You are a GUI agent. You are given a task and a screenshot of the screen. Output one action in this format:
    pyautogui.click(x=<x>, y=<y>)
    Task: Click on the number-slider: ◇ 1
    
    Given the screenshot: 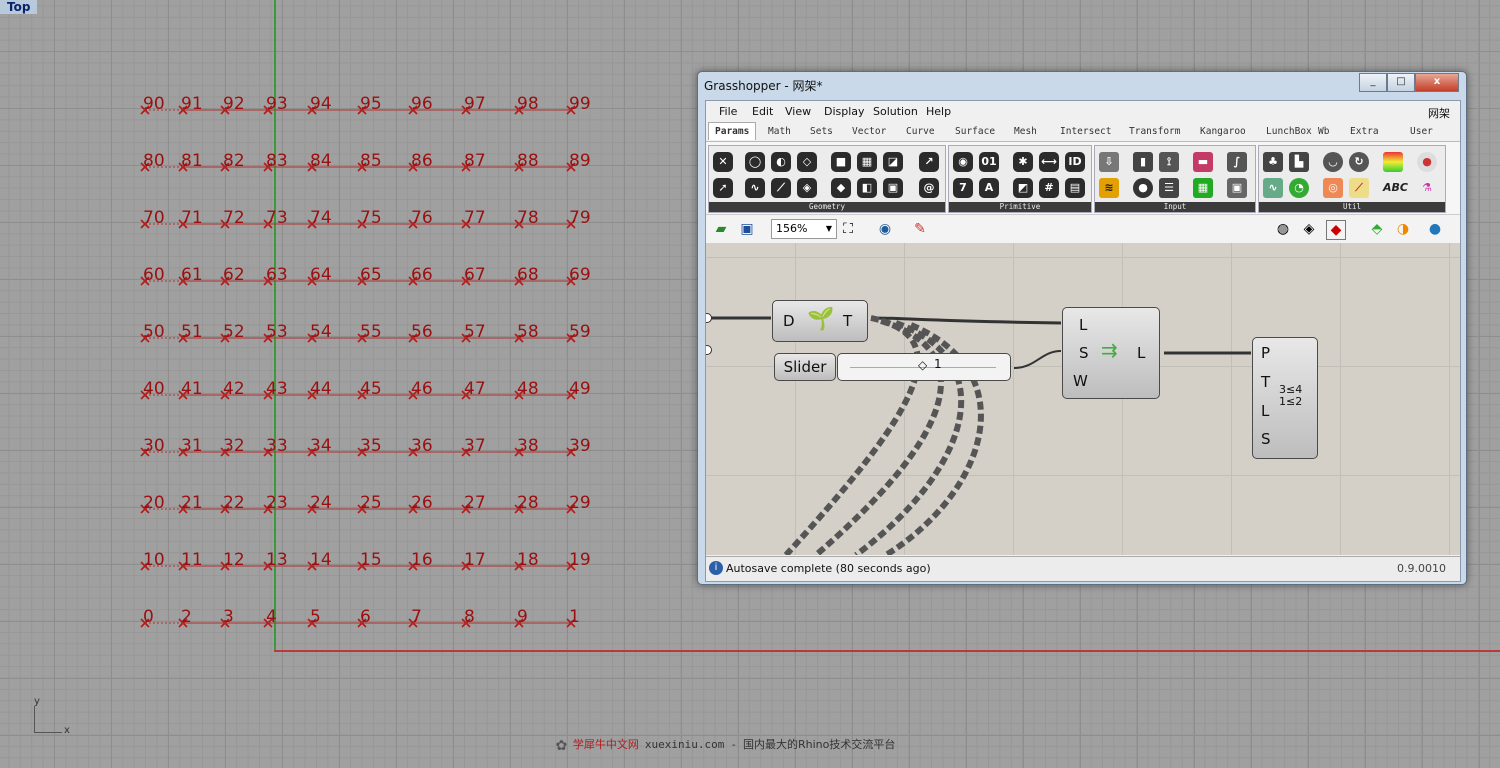 What is the action you would take?
    pyautogui.click(x=924, y=367)
    